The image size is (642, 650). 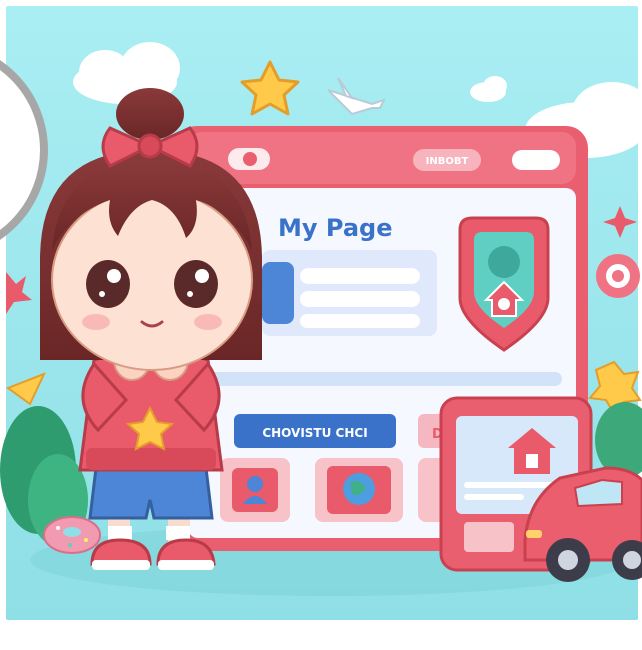 What do you see at coordinates (618, 276) in the screenshot?
I see `ring-icon` at bounding box center [618, 276].